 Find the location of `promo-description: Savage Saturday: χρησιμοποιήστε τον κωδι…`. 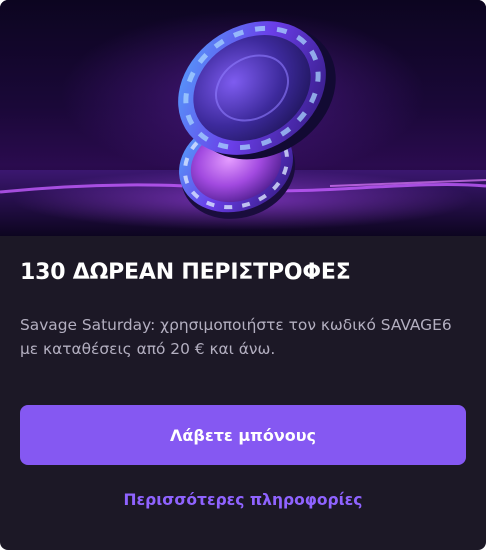

promo-description: Savage Saturday: χρησιμοποιήστε τον κωδι… is located at coordinates (236, 337).